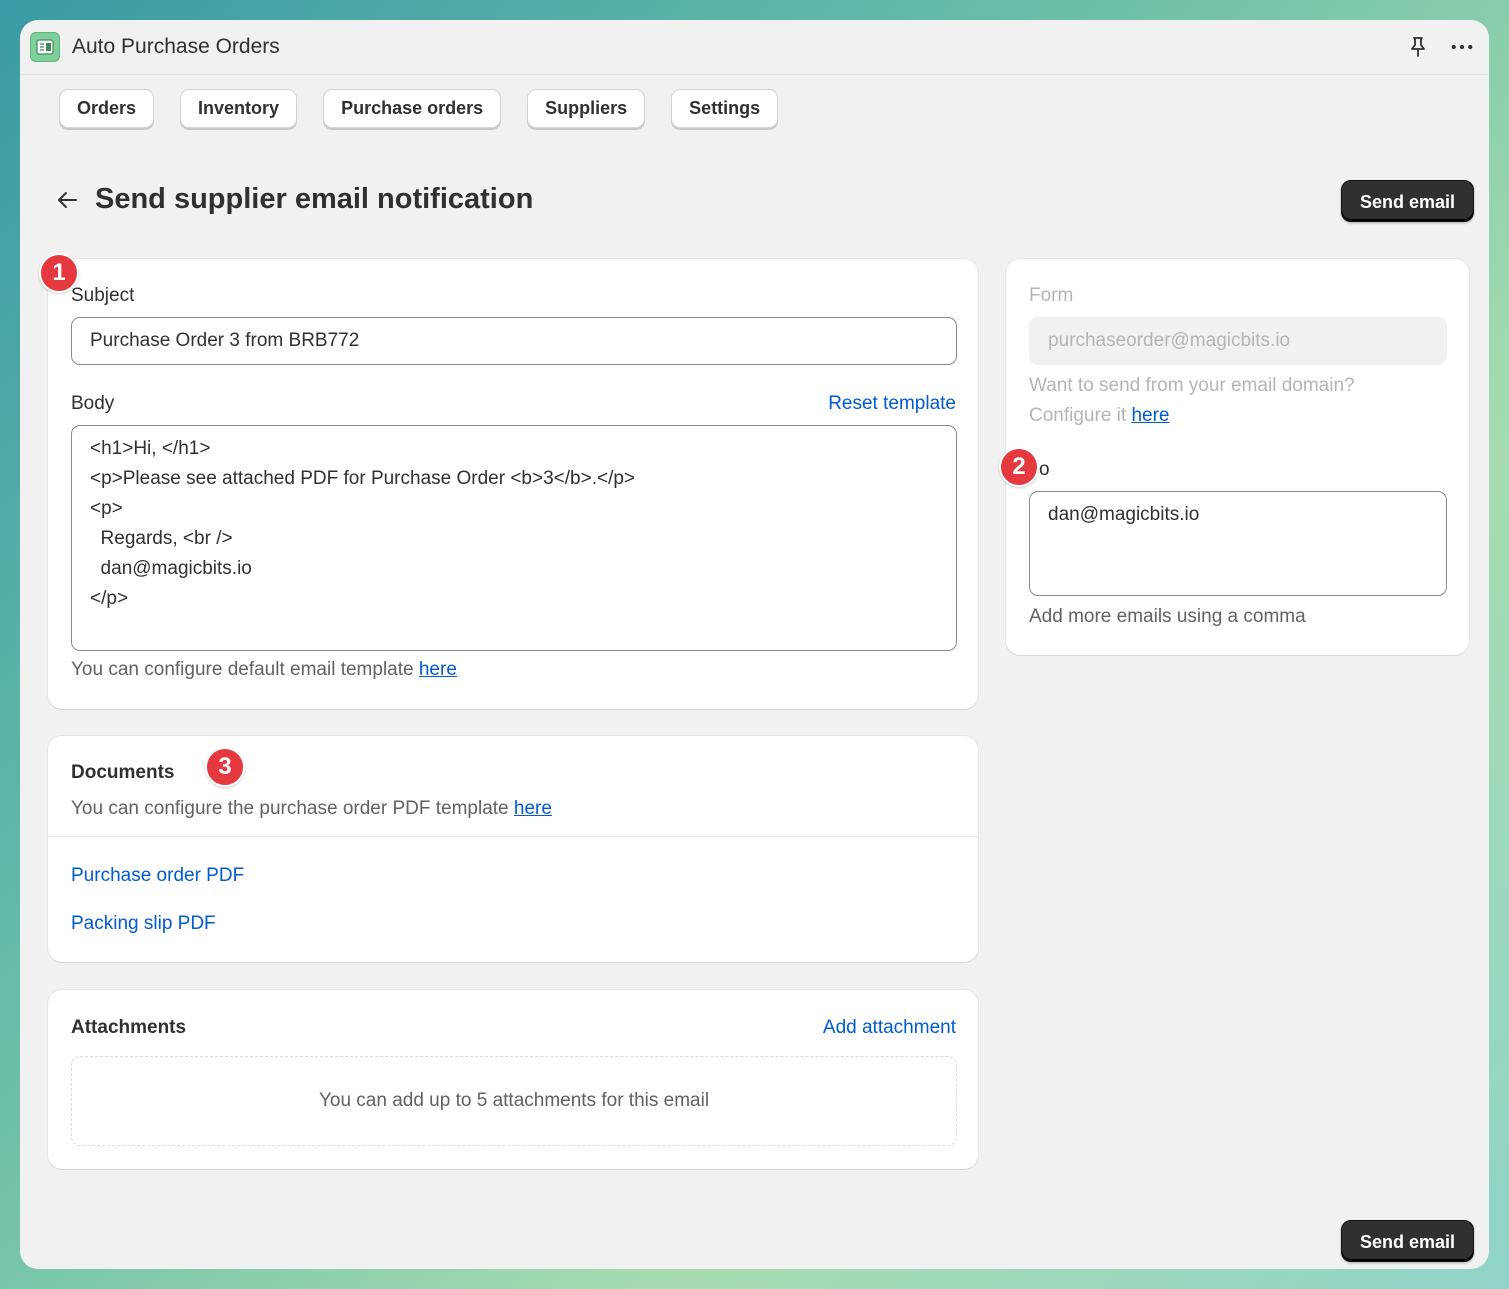  Describe the element at coordinates (59, 273) in the screenshot. I see `annotation-badge: 1` at that location.